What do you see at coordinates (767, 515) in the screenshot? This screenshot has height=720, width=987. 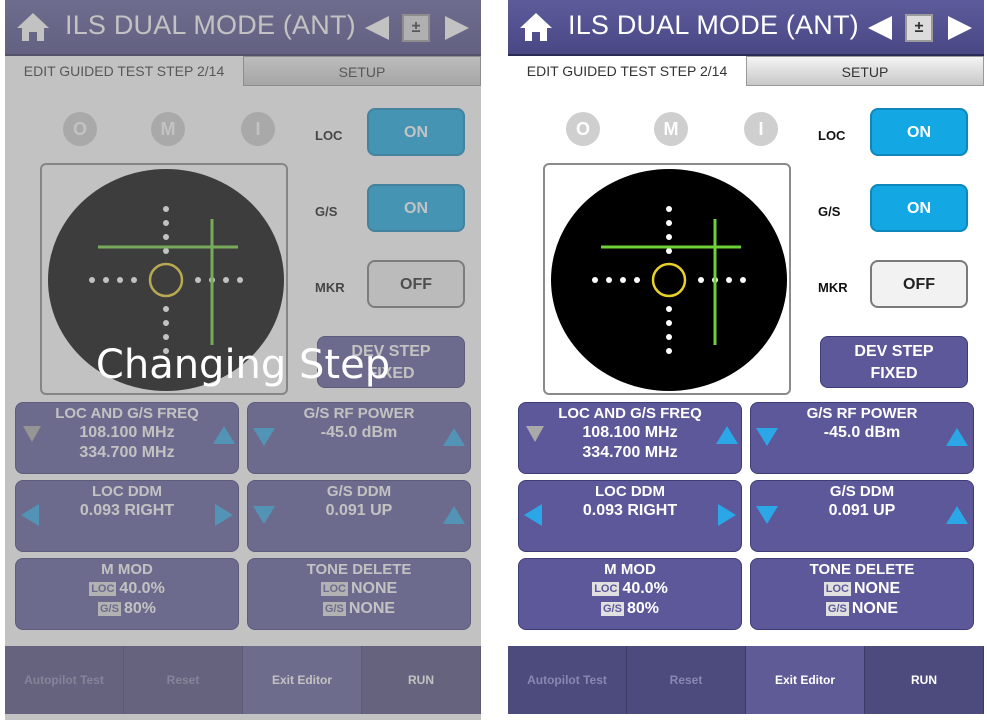 I see `gs-ddm-down-arrow-icon` at bounding box center [767, 515].